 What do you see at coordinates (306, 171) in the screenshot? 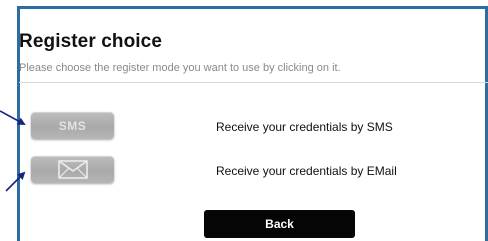
I see `email-option-description: Receive your credentials by EMail` at bounding box center [306, 171].